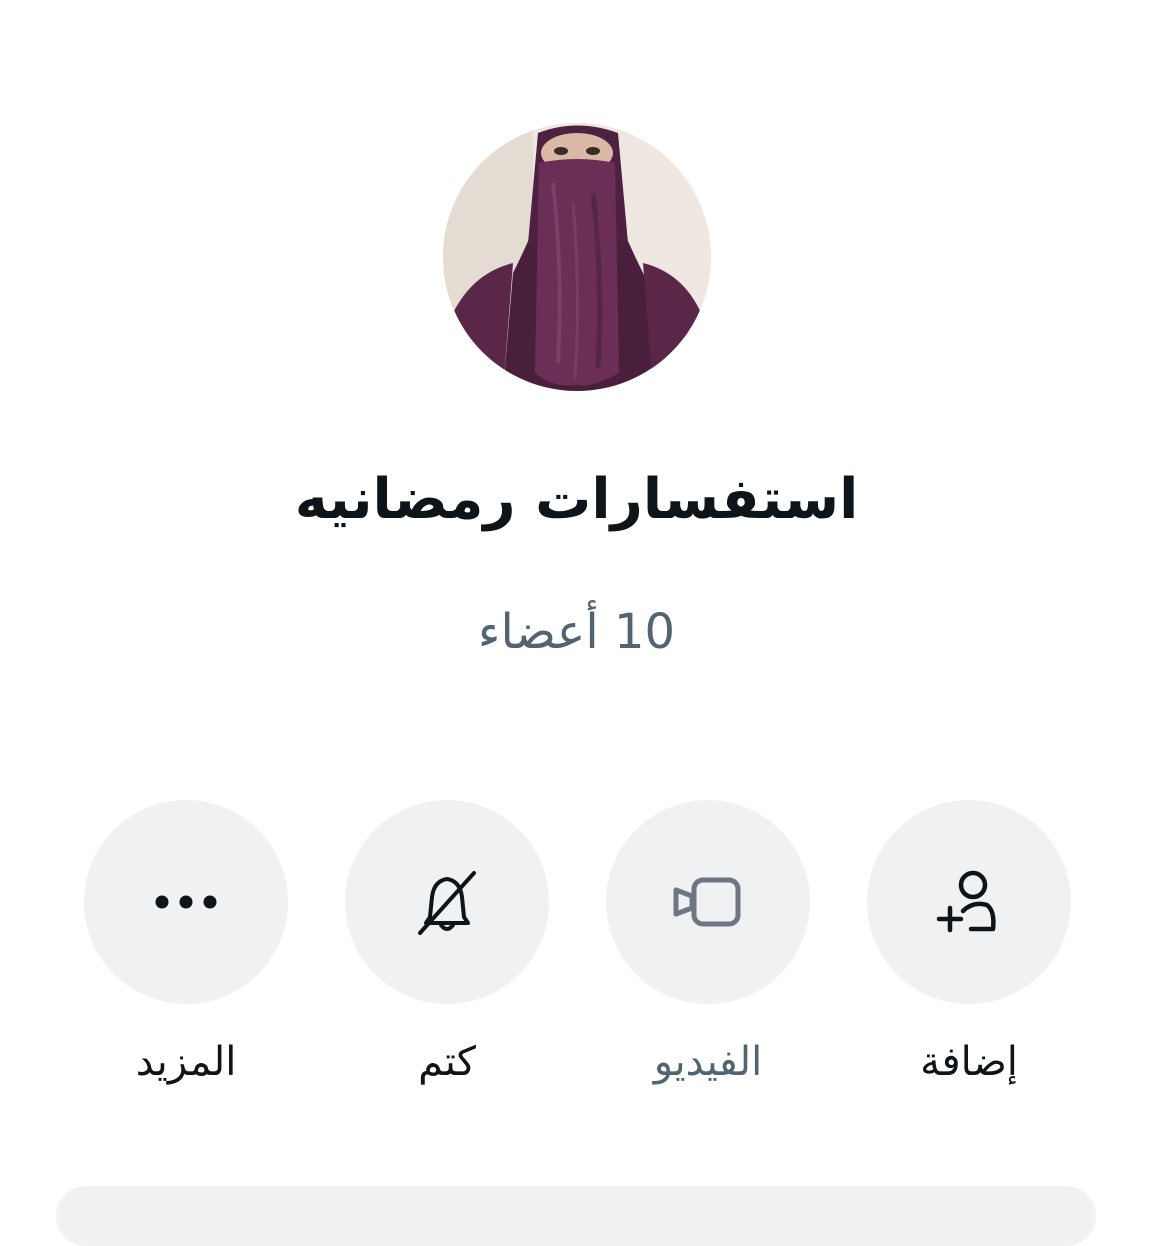 This screenshot has width=1153, height=1246. What do you see at coordinates (576, 632) in the screenshot?
I see `member-count: 10 أعضاء` at bounding box center [576, 632].